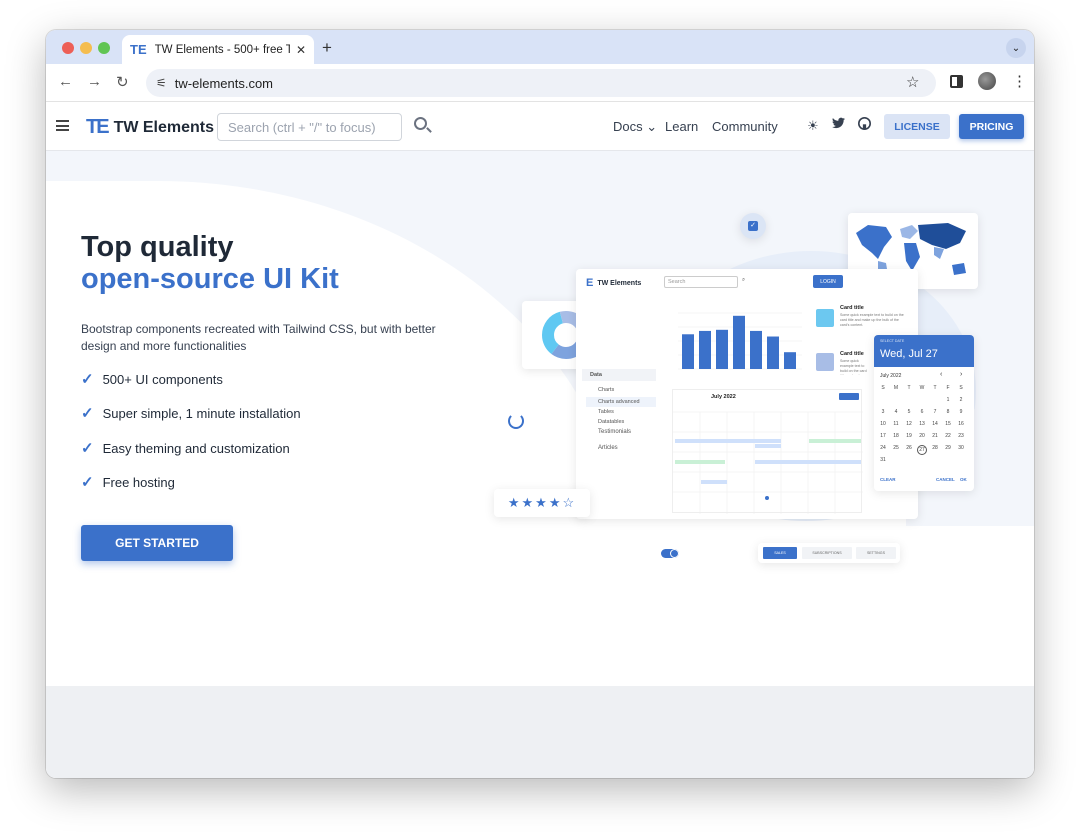 The image size is (1080, 839). What do you see at coordinates (104, 48) in the screenshot?
I see `maximize-window-button` at bounding box center [104, 48].